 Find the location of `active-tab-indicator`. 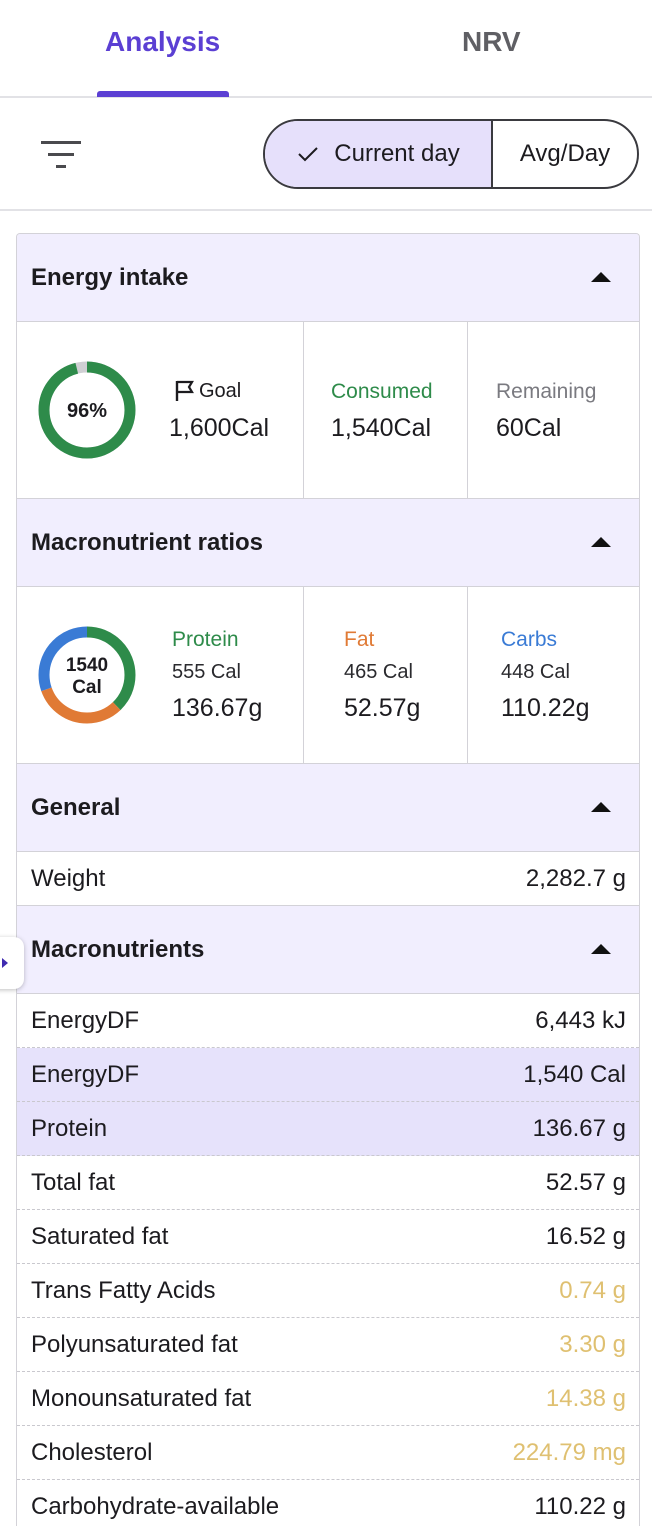

active-tab-indicator is located at coordinates (163, 94).